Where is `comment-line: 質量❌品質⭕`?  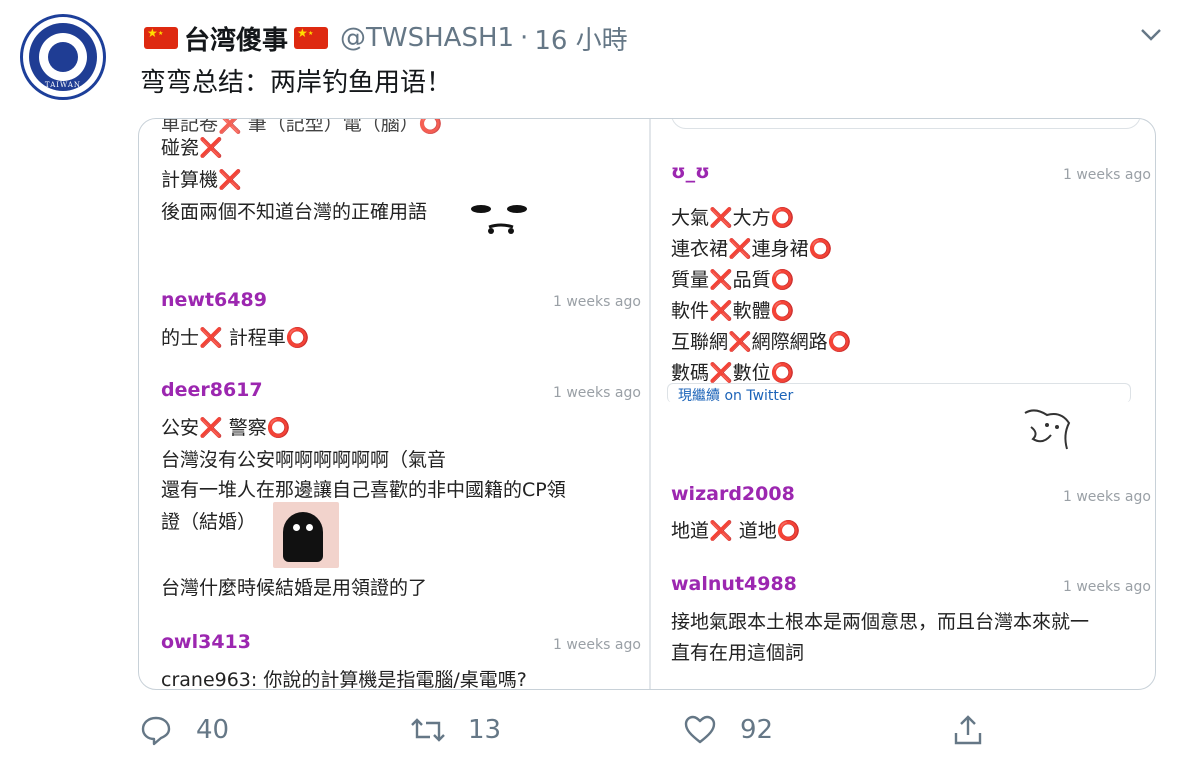 comment-line: 質量❌品質⭕ is located at coordinates (733, 280).